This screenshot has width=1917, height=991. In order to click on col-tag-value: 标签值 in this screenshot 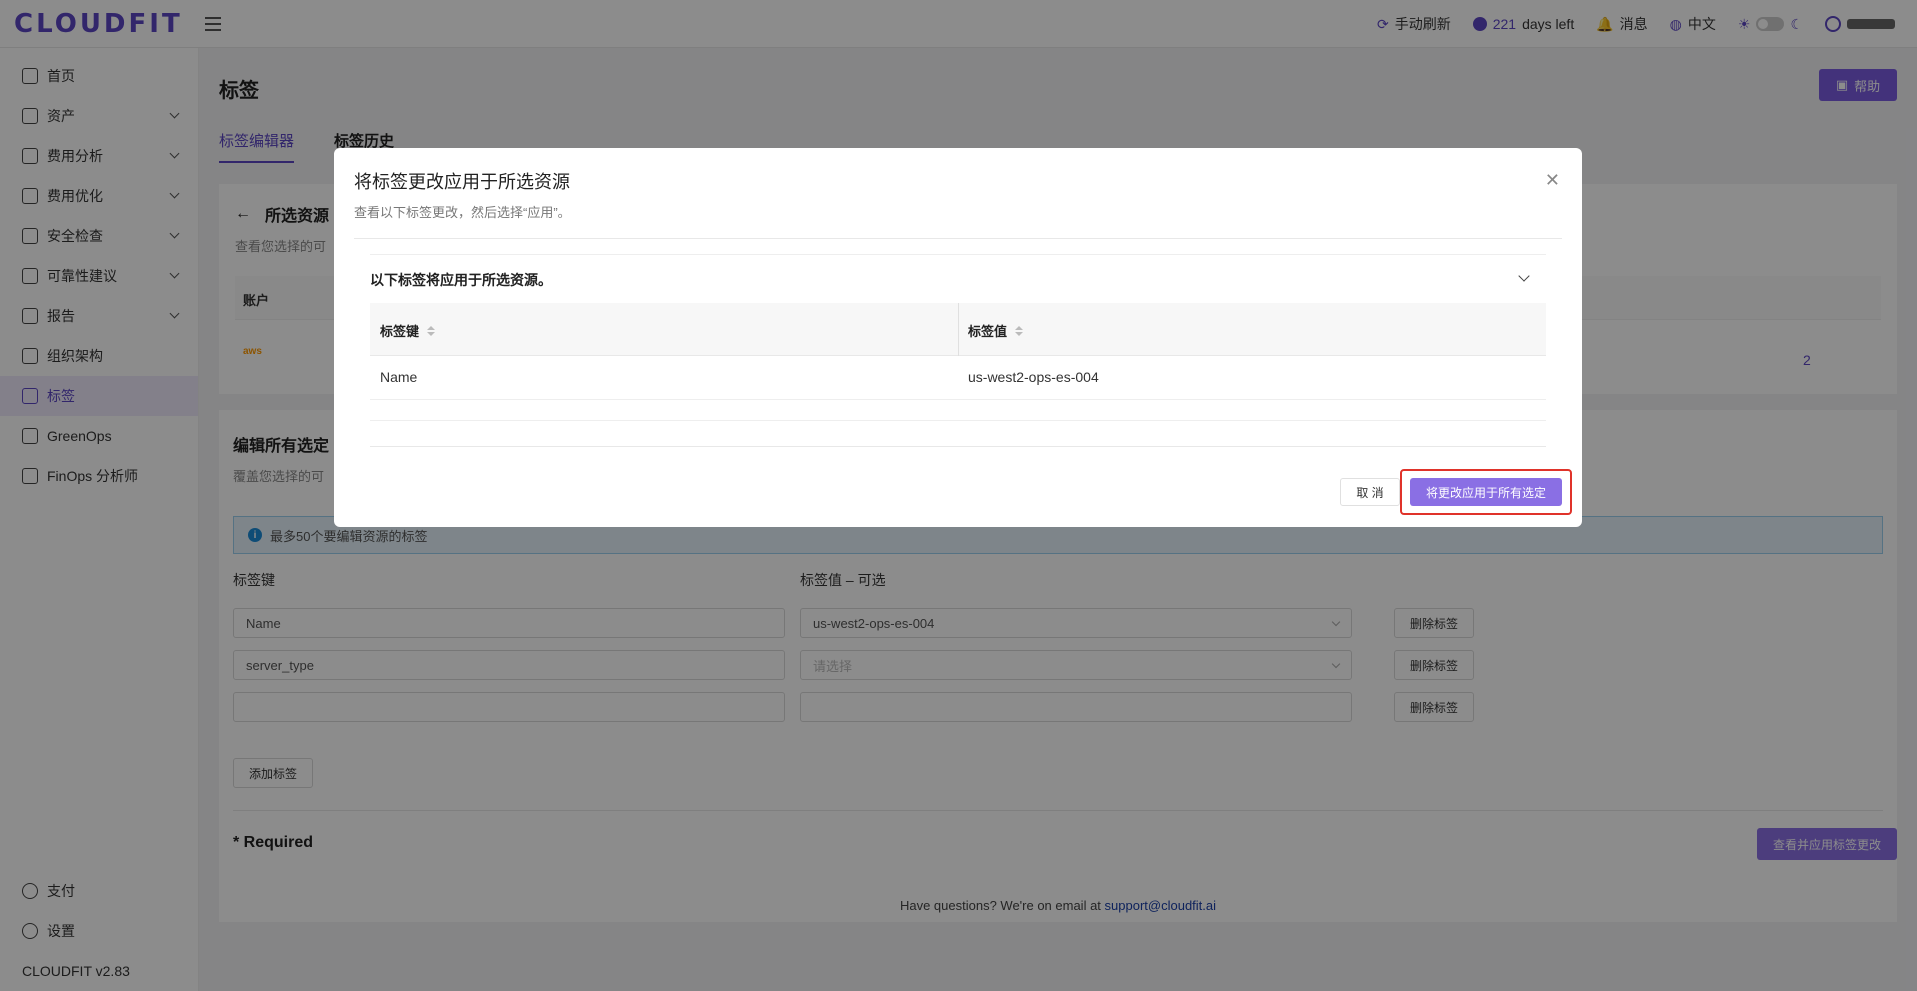, I will do `click(996, 330)`.